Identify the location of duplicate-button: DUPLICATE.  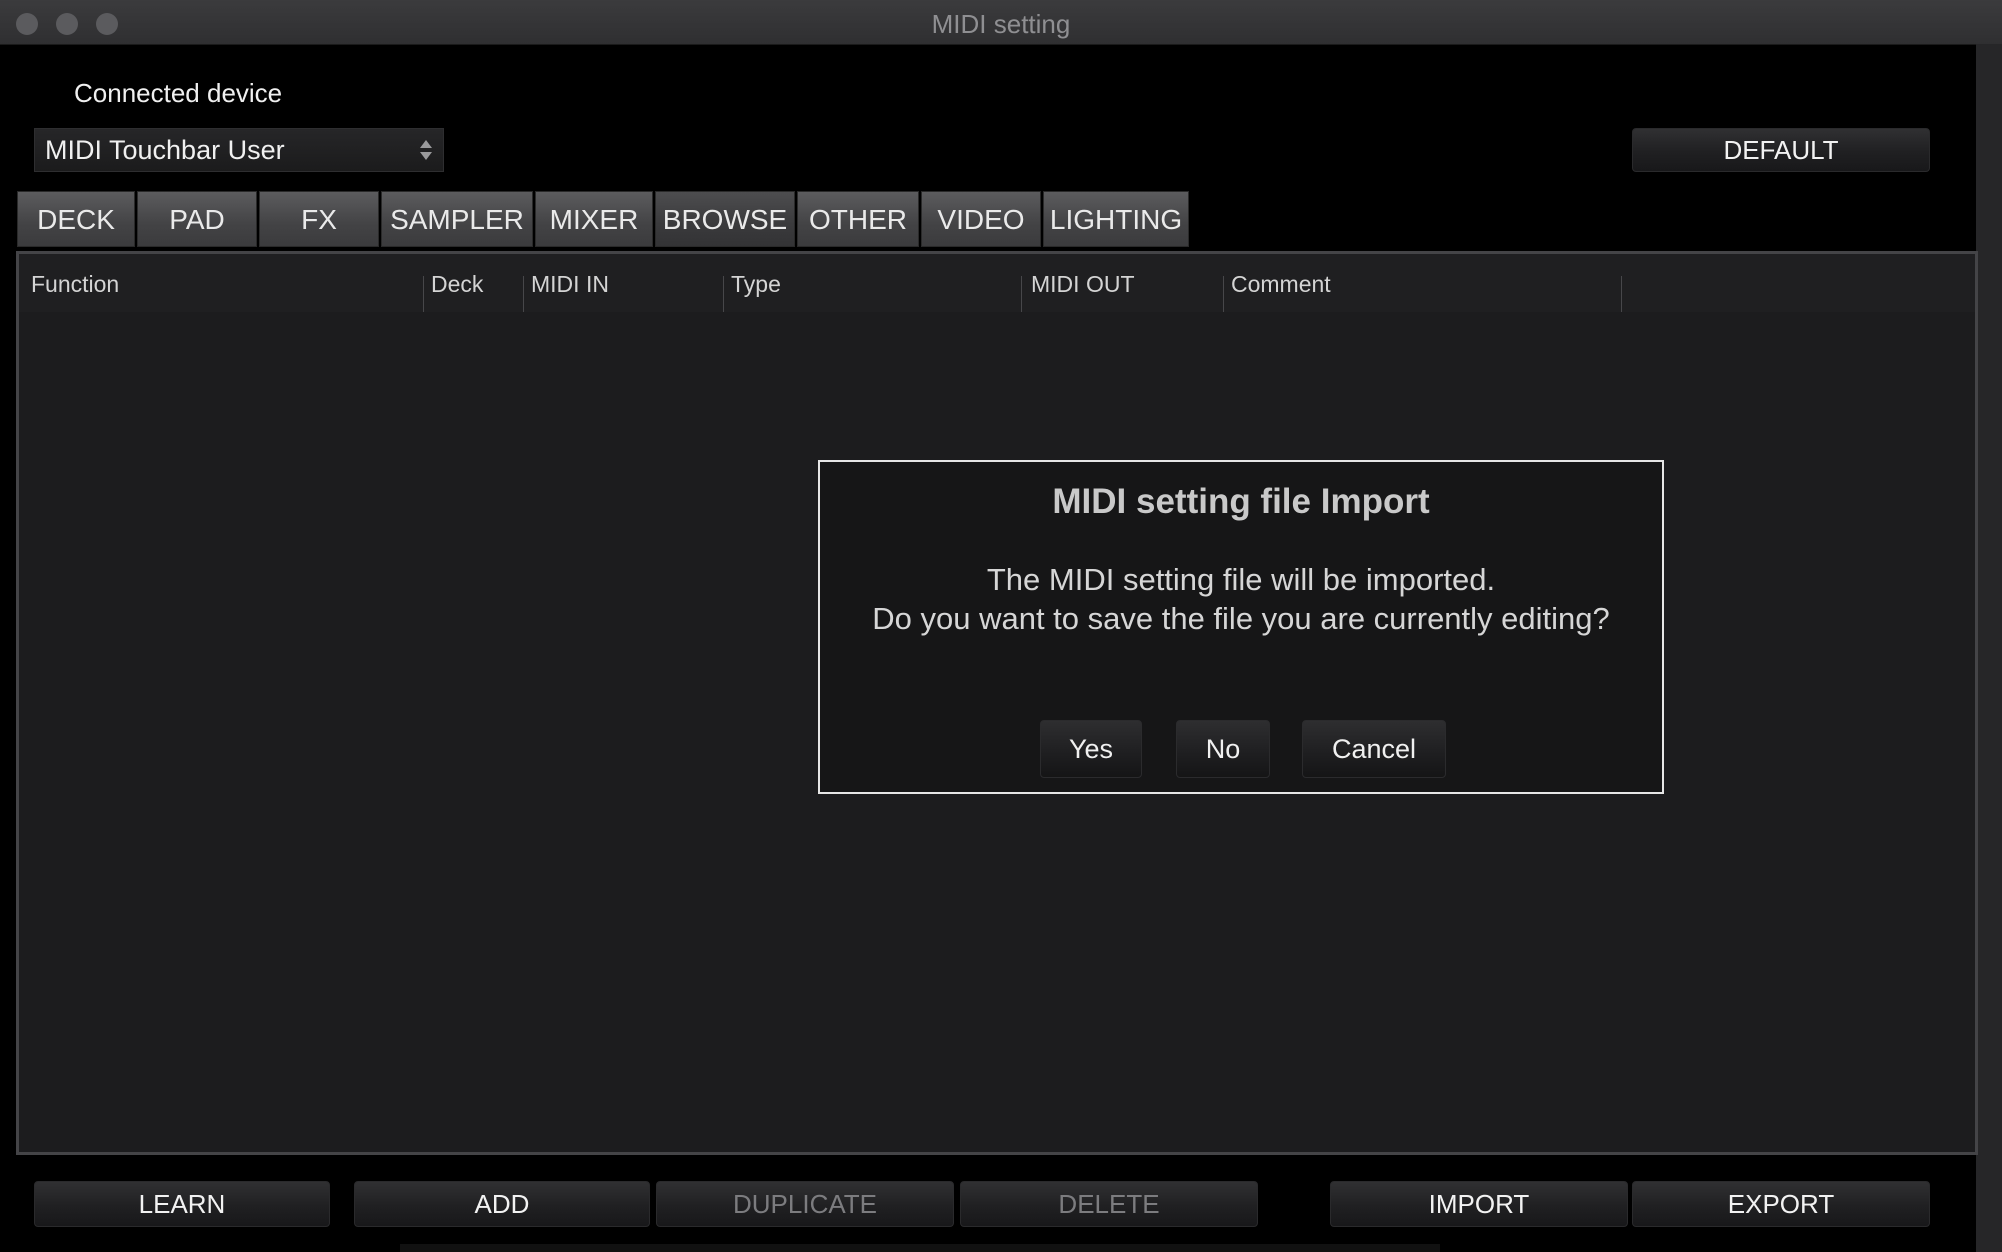
(805, 1204).